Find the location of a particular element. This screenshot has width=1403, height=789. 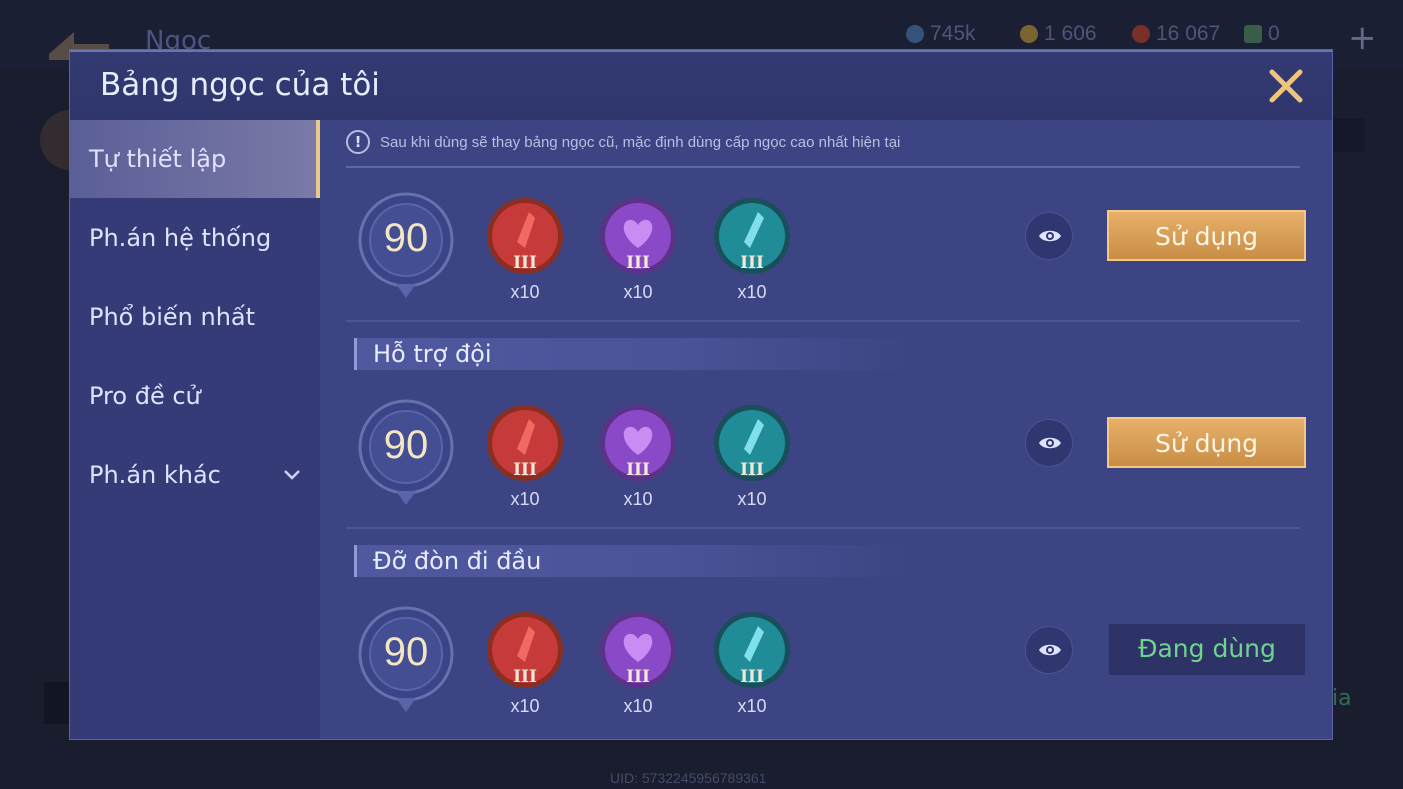

resource-card: 0 is located at coordinates (1262, 34).